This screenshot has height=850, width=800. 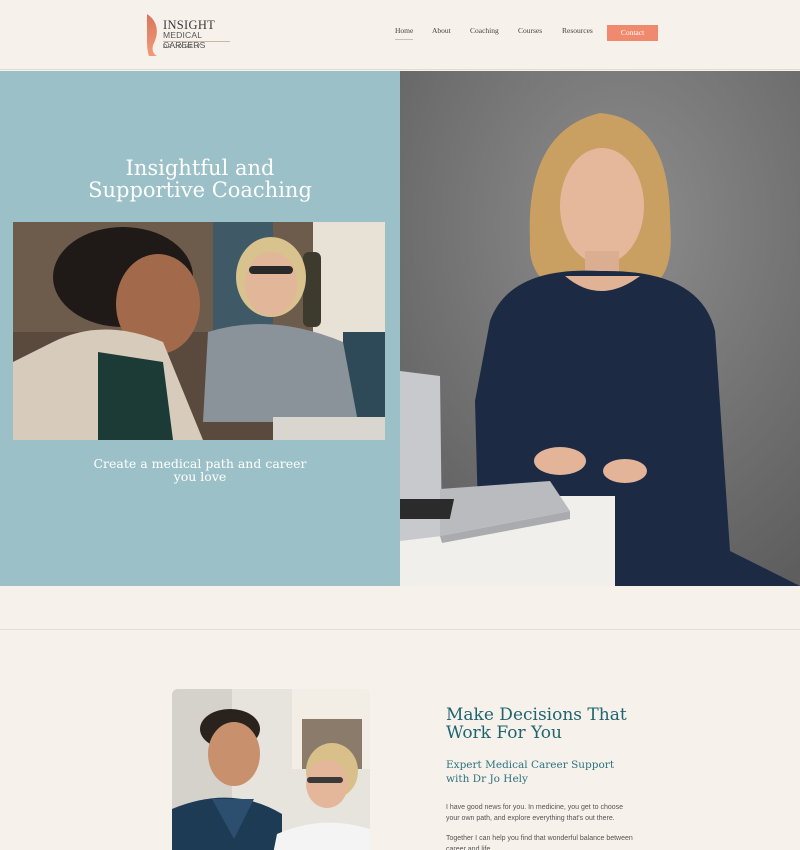 What do you see at coordinates (200, 190) in the screenshot?
I see `hero-title-line-2: Supportive Coaching` at bounding box center [200, 190].